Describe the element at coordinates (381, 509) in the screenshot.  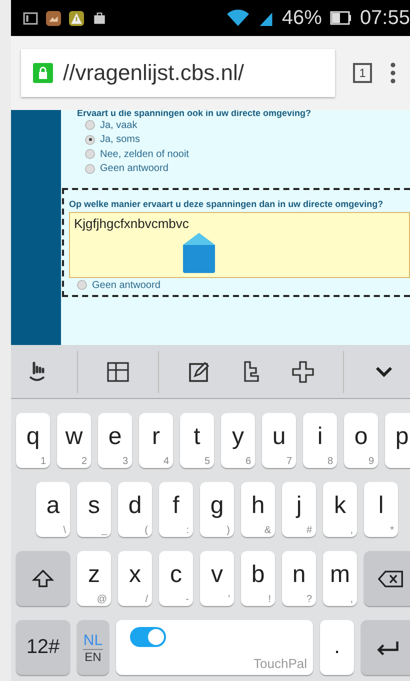
I see `letter-key: l *` at that location.